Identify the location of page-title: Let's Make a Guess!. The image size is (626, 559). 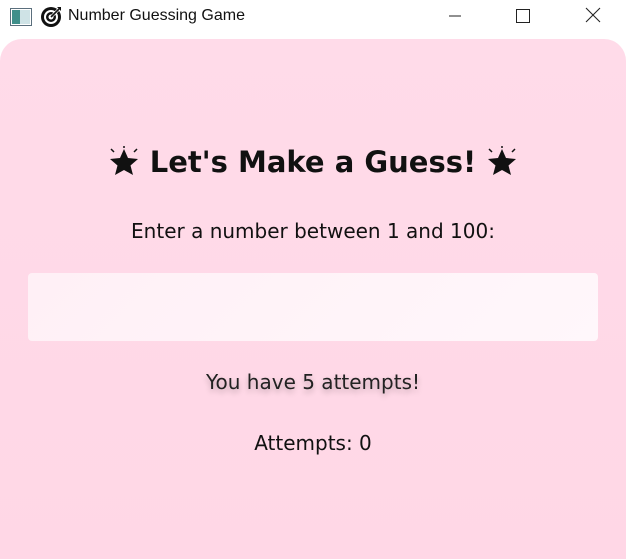
(313, 162).